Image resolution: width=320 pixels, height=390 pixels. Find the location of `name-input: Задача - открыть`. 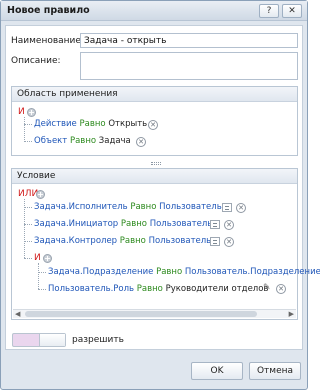

name-input: Задача - открыть is located at coordinates (189, 40).